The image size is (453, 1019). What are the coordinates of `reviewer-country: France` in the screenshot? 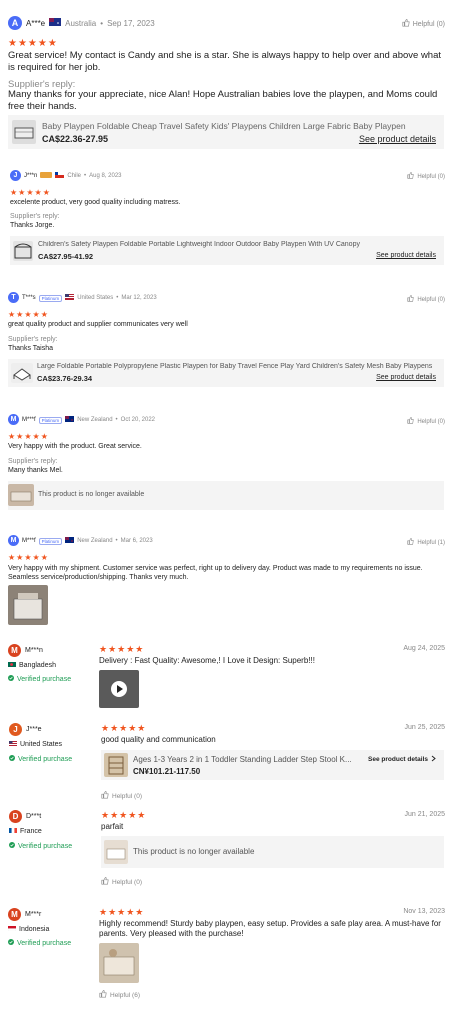 It's located at (31, 831).